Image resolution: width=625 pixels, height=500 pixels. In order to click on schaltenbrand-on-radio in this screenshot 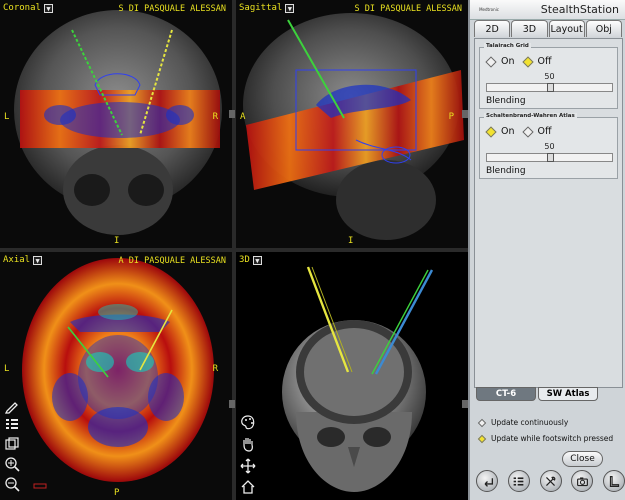, I will do `click(491, 131)`.